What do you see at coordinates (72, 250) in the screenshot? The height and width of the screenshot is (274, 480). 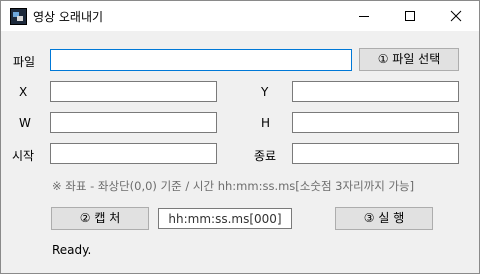 I see `status-text: Ready.` at bounding box center [72, 250].